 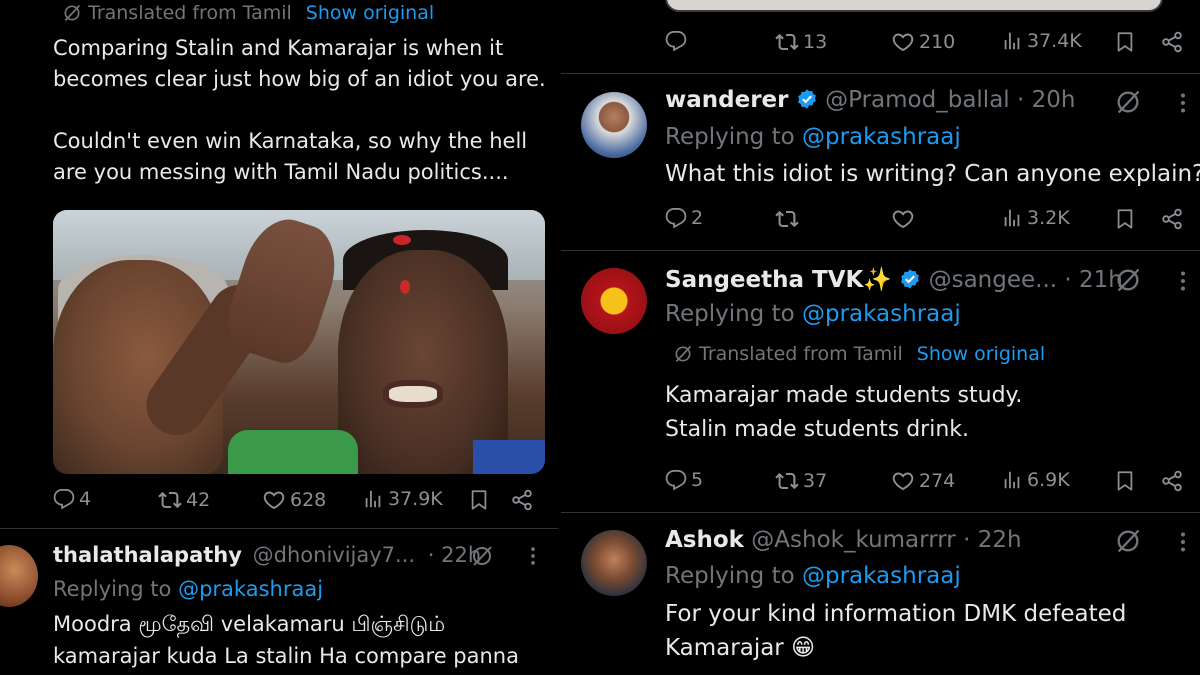 I want to click on more-icon, so click(x=1183, y=103).